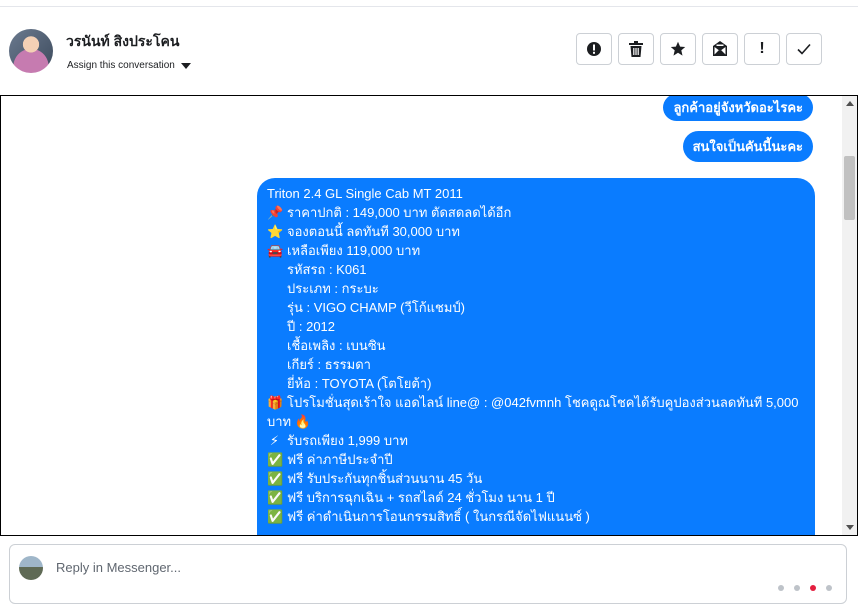 Image resolution: width=858 pixels, height=604 pixels. What do you see at coordinates (336, 345) in the screenshot?
I see `message-line: เชื้อเพลิง : เบนซิน` at bounding box center [336, 345].